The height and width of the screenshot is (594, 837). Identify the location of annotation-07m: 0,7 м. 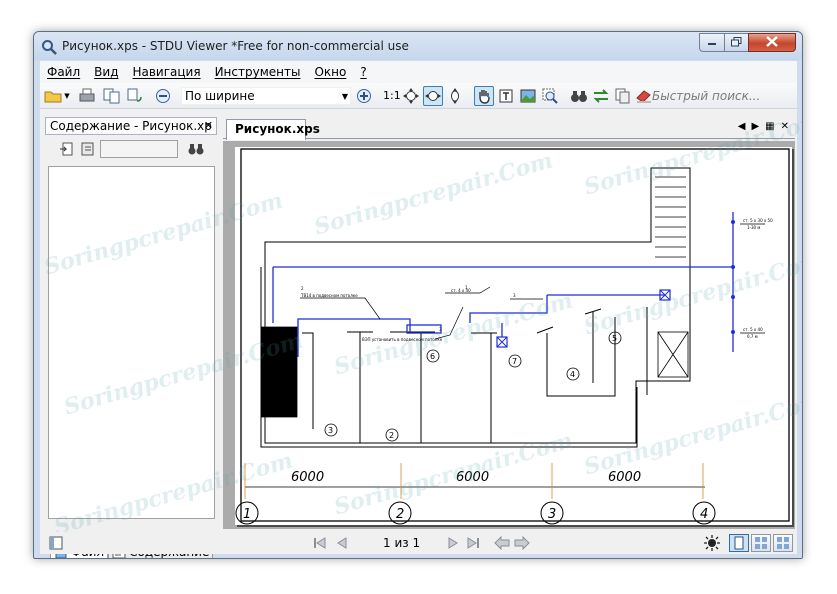
(752, 336).